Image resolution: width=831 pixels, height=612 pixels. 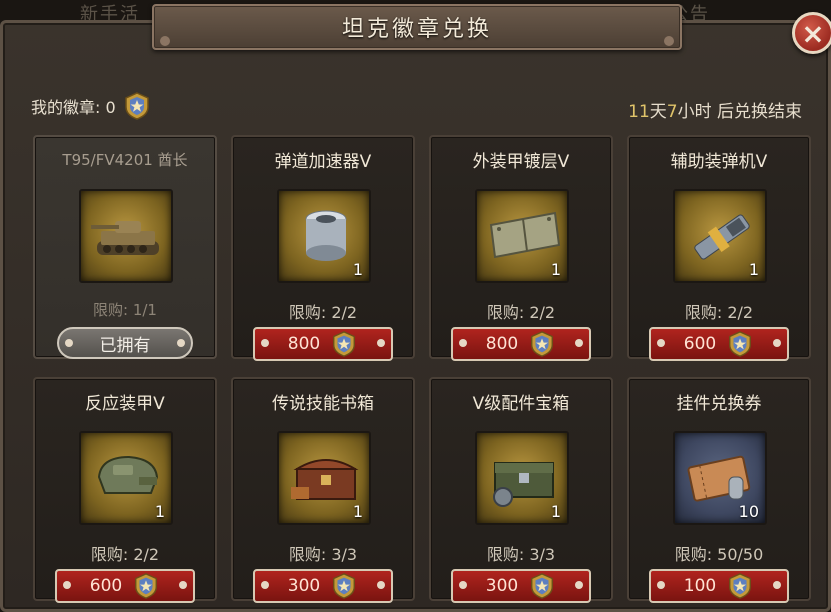 I want to click on exchange-timer: 11天7小时 后兑换结束, so click(x=715, y=109).